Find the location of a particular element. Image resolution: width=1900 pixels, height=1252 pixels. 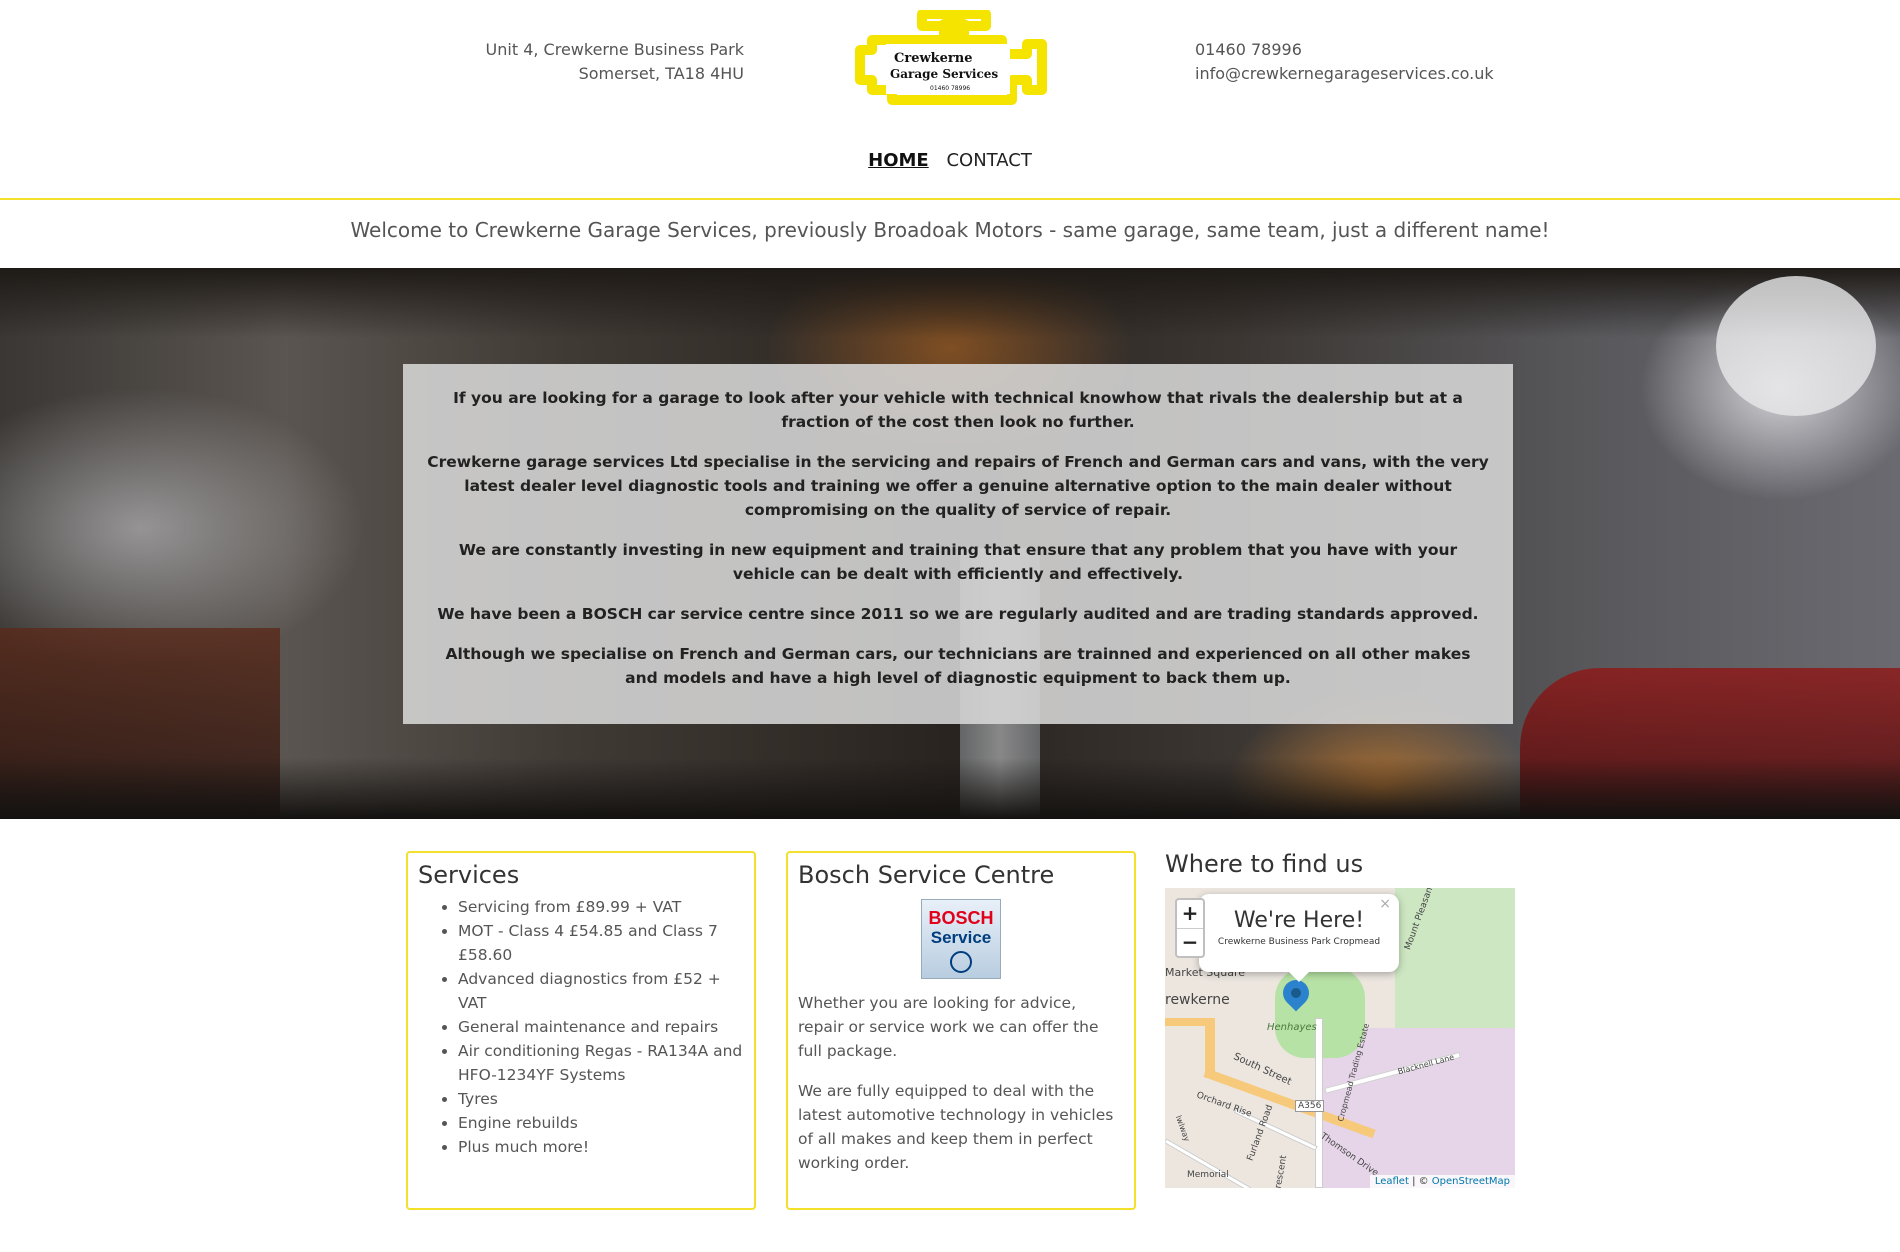

zoom-in-button: + is located at coordinates (1190, 914).